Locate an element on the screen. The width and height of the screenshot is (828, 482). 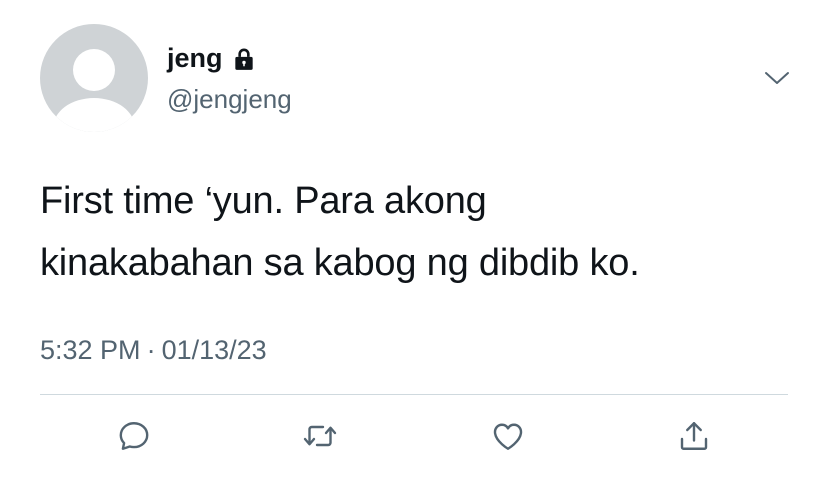
tweet-time: 5:32 PM is located at coordinates (90, 350).